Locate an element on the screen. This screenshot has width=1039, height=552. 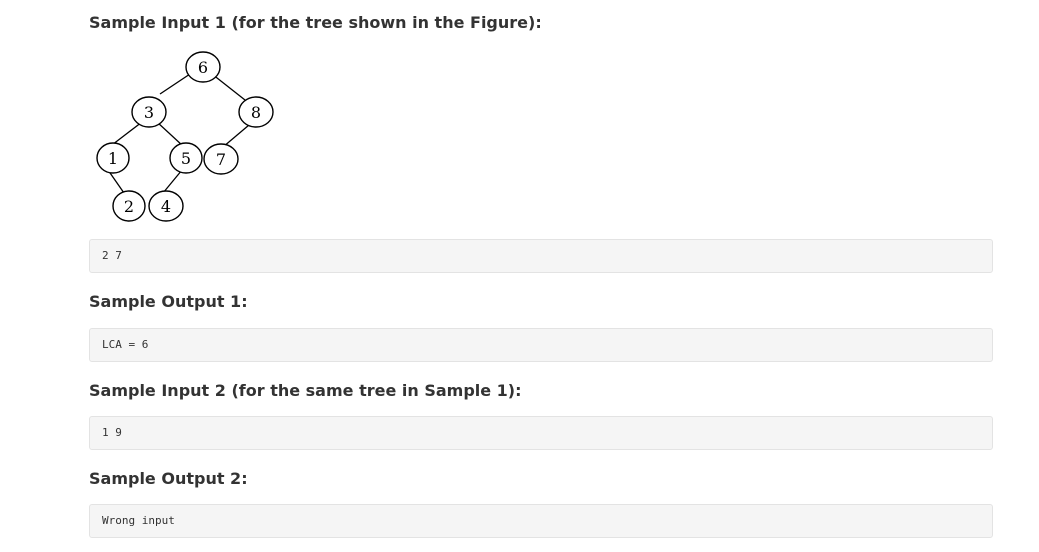
tree-node: 7 is located at coordinates (221, 159).